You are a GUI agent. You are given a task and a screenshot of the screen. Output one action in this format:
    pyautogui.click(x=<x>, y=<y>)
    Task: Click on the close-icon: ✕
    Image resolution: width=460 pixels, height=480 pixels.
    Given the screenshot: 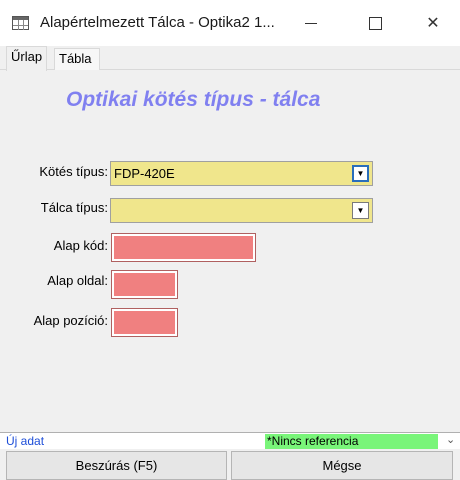 What is the action you would take?
    pyautogui.click(x=433, y=23)
    